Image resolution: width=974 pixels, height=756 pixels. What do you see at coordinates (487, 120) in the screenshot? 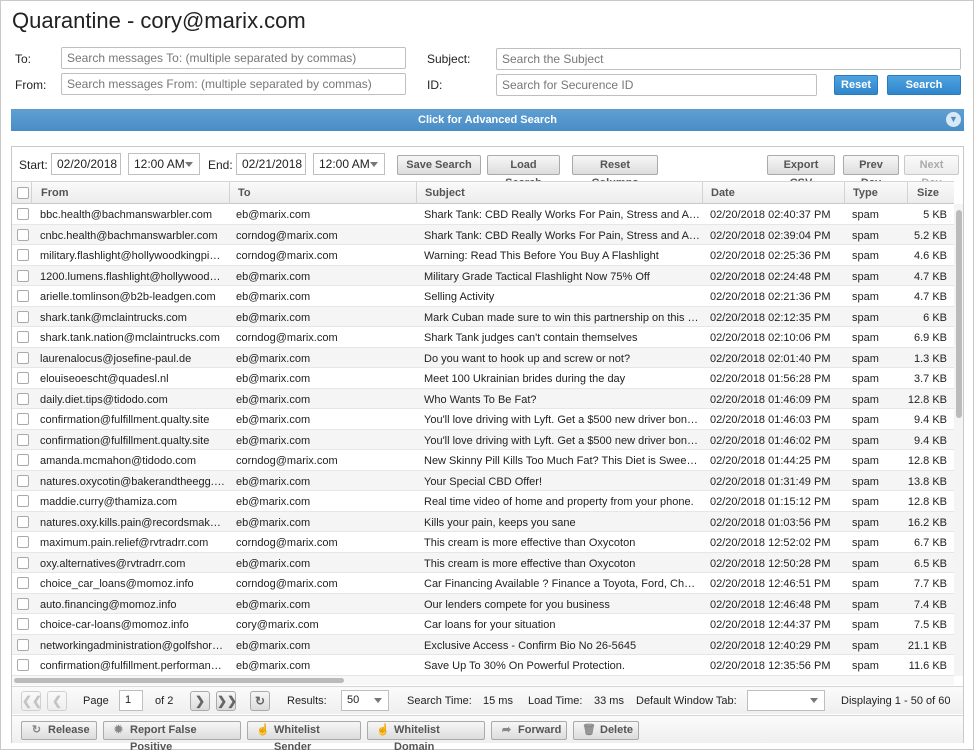
I see `advanced-search-bar: Click for Advanced Search ▼` at bounding box center [487, 120].